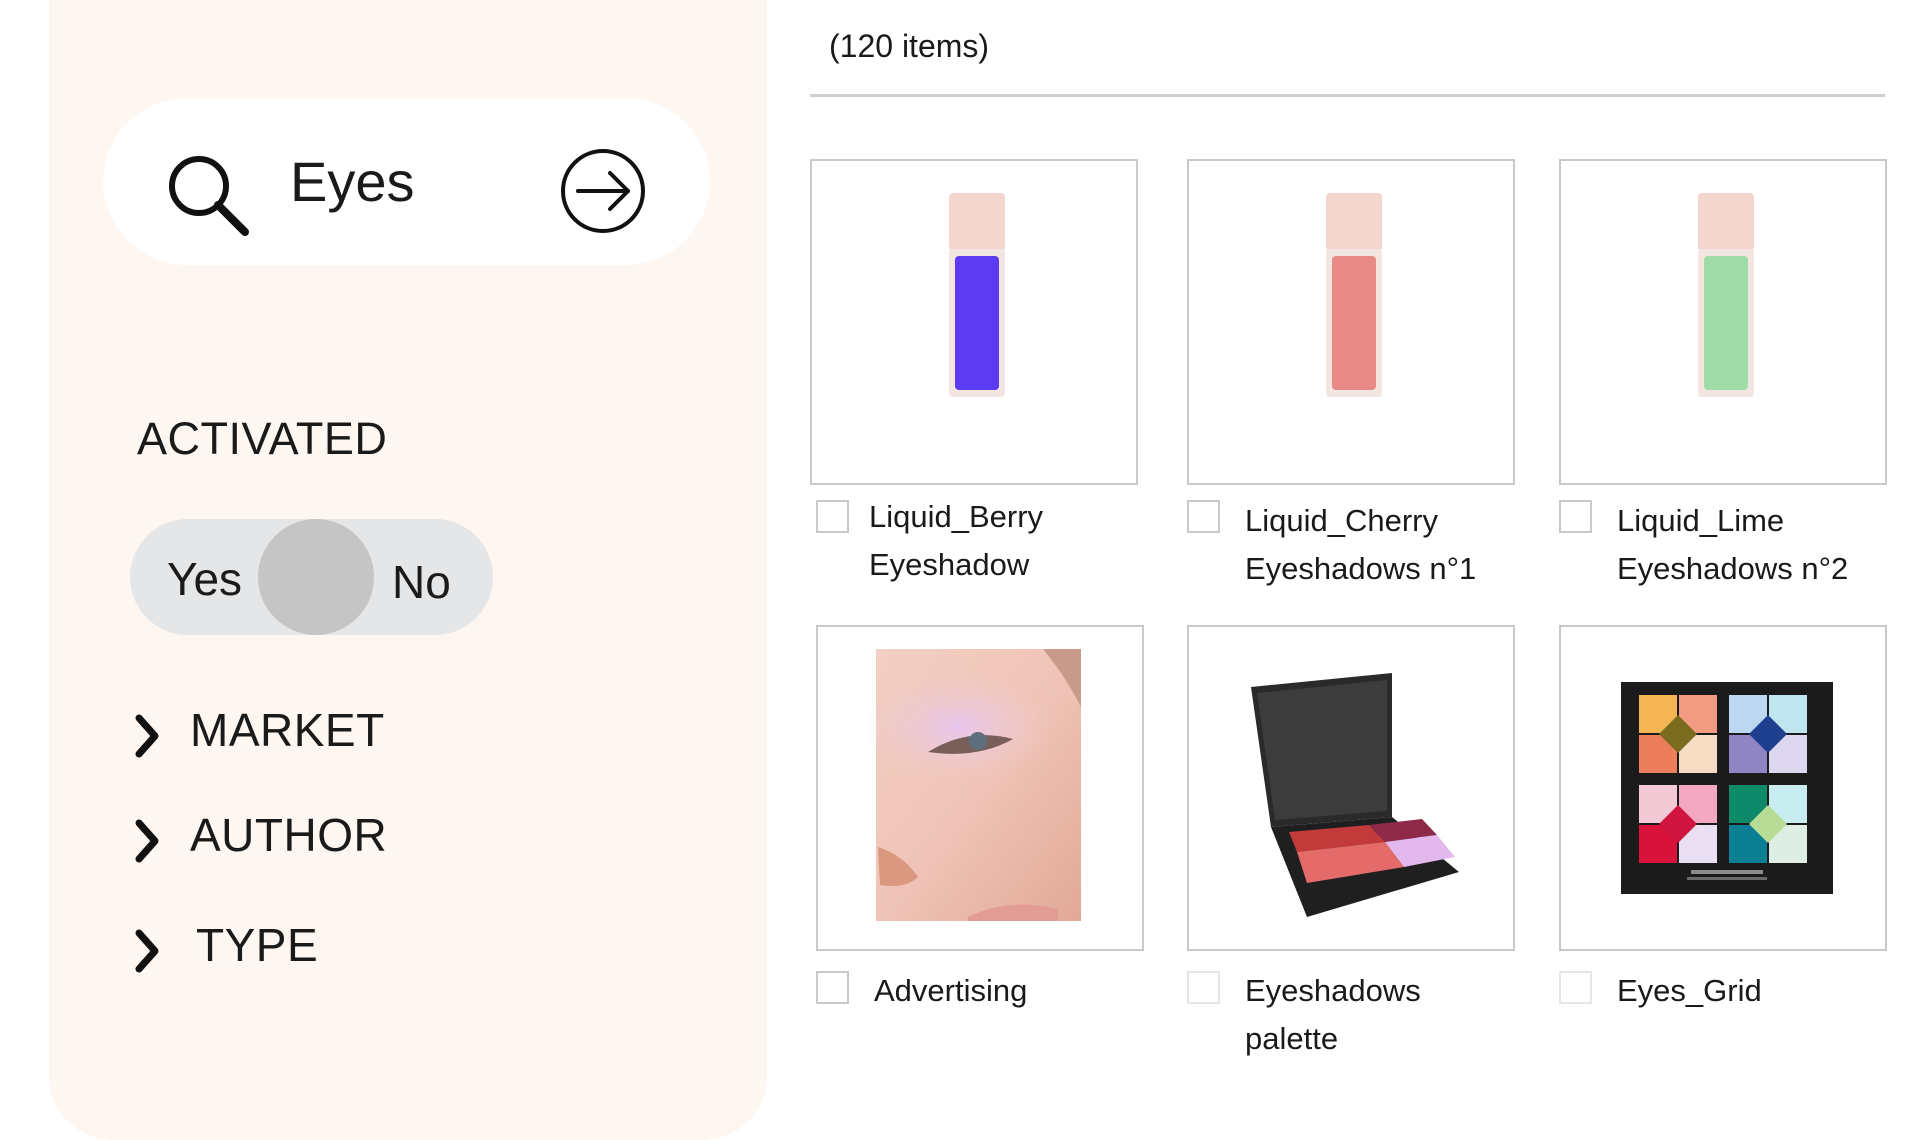  What do you see at coordinates (1732, 545) in the screenshot?
I see `product-name: Liquid_Lime Eyeshadows n°2` at bounding box center [1732, 545].